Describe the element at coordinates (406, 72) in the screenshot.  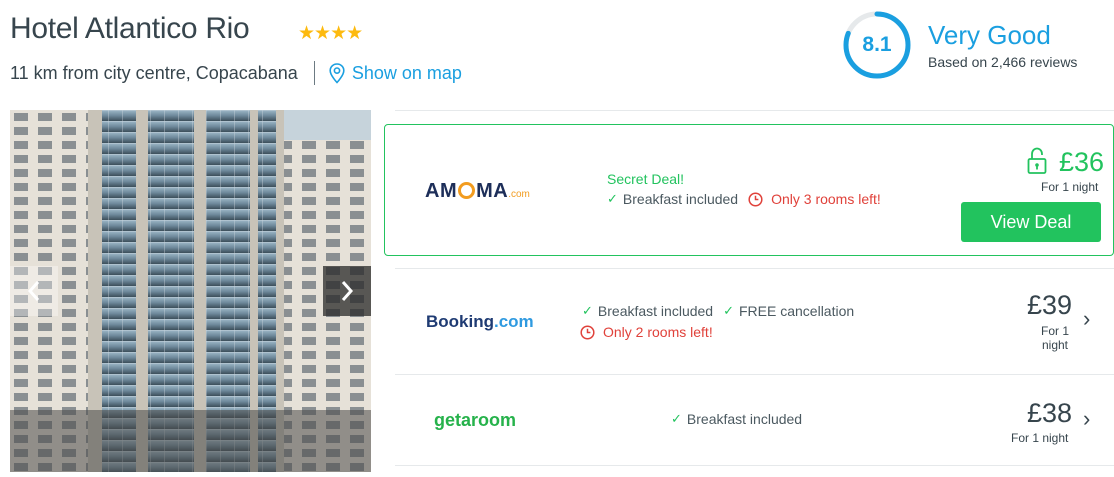
I see `show-on-map-label: Show on map` at that location.